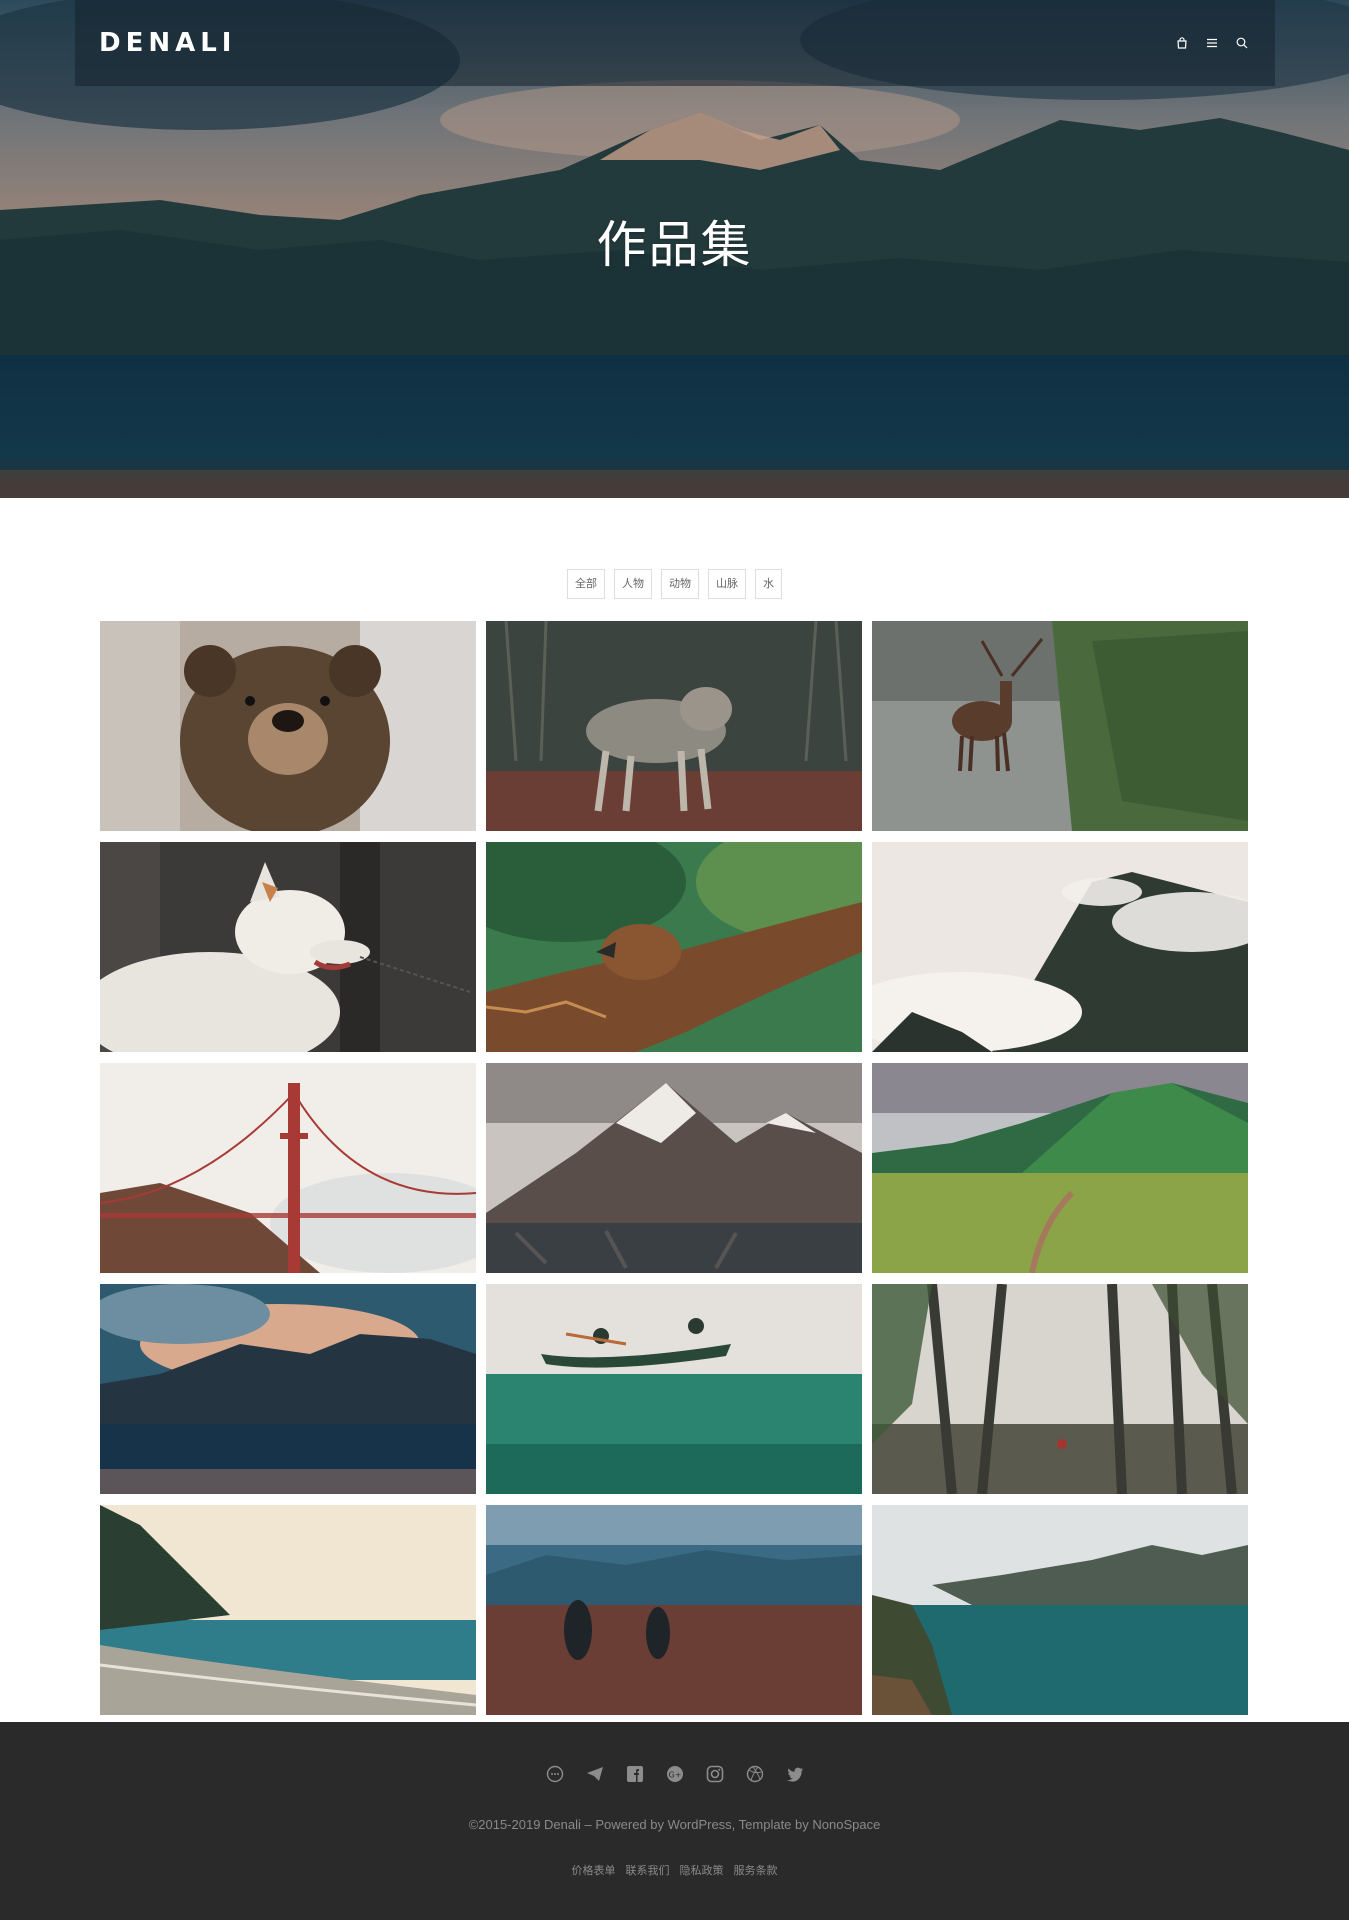  Describe the element at coordinates (633, 584) in the screenshot. I see `filter-people: 人物` at that location.